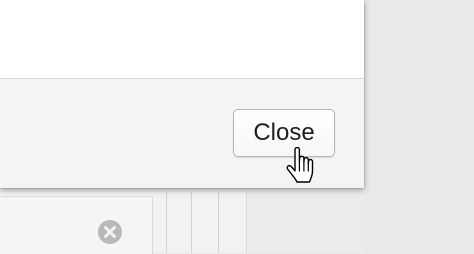 The image size is (474, 254). Describe the element at coordinates (76, 225) in the screenshot. I see `list-item` at that location.